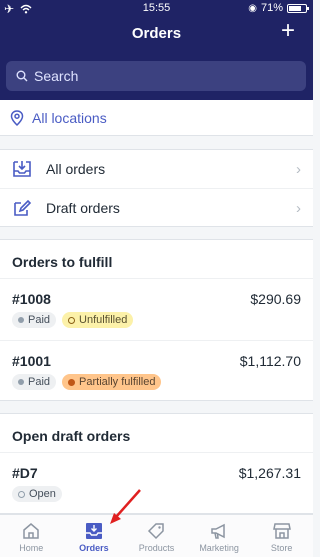 This screenshot has height=557, width=320. I want to click on megaphone-icon, so click(218, 531).